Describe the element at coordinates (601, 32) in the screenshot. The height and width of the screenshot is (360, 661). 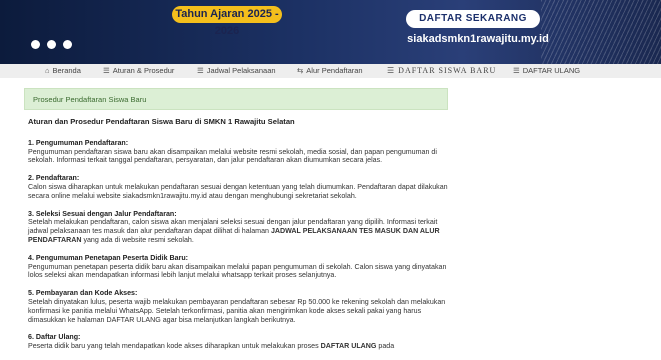
I see `banner-decoration` at that location.